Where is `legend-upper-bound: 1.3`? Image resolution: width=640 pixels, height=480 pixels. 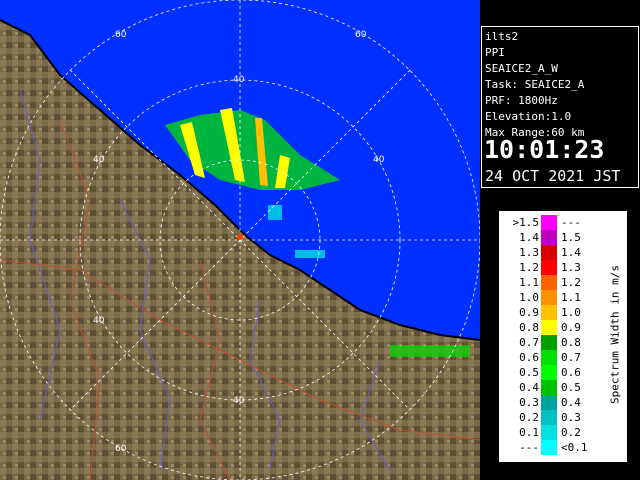
legend-upper-bound: 1.3 is located at coordinates (571, 267).